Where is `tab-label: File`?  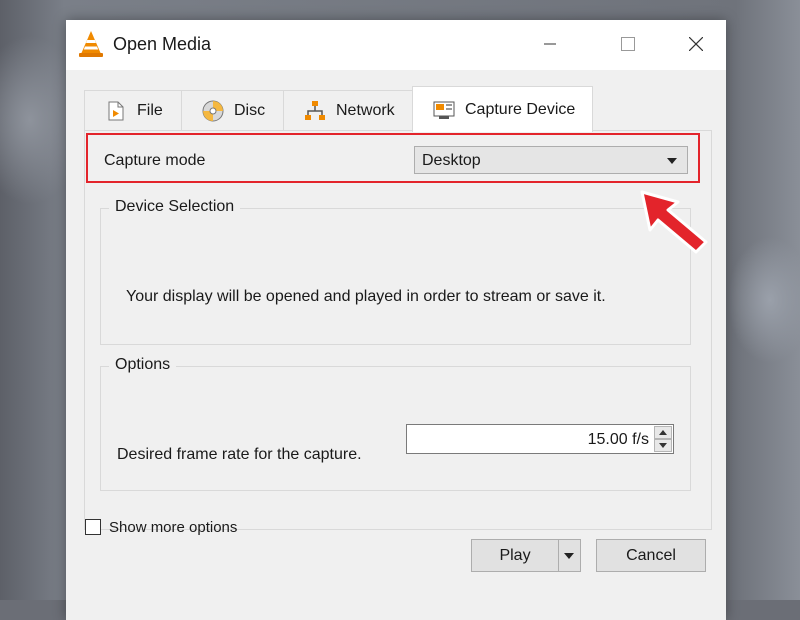 tab-label: File is located at coordinates (150, 110).